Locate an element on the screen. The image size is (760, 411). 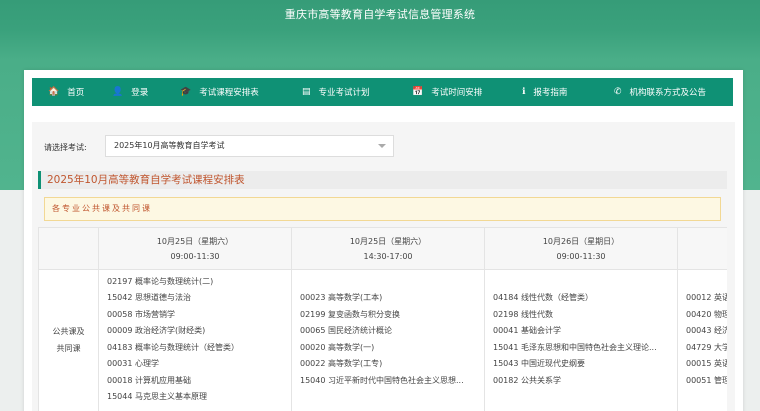
category-cell: 公共课及 共同课 is located at coordinates (68, 340).